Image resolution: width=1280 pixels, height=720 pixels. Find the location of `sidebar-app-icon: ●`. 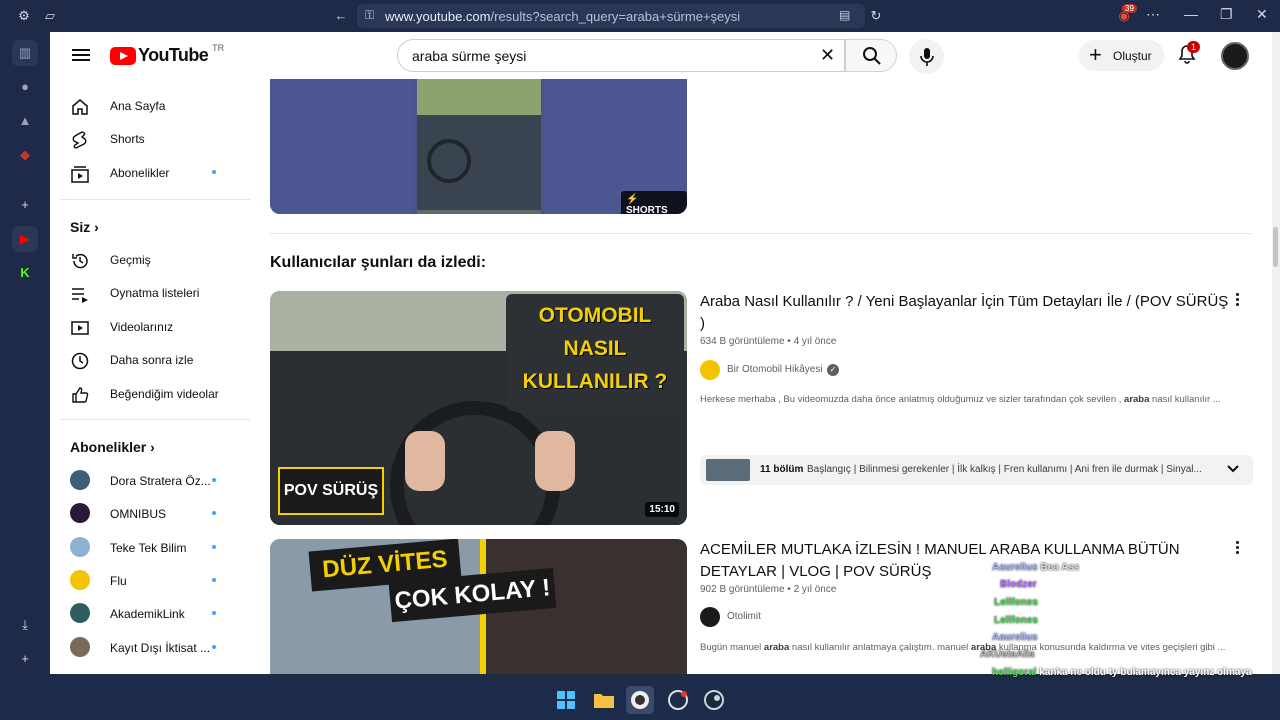

sidebar-app-icon: ● is located at coordinates (25, 87).